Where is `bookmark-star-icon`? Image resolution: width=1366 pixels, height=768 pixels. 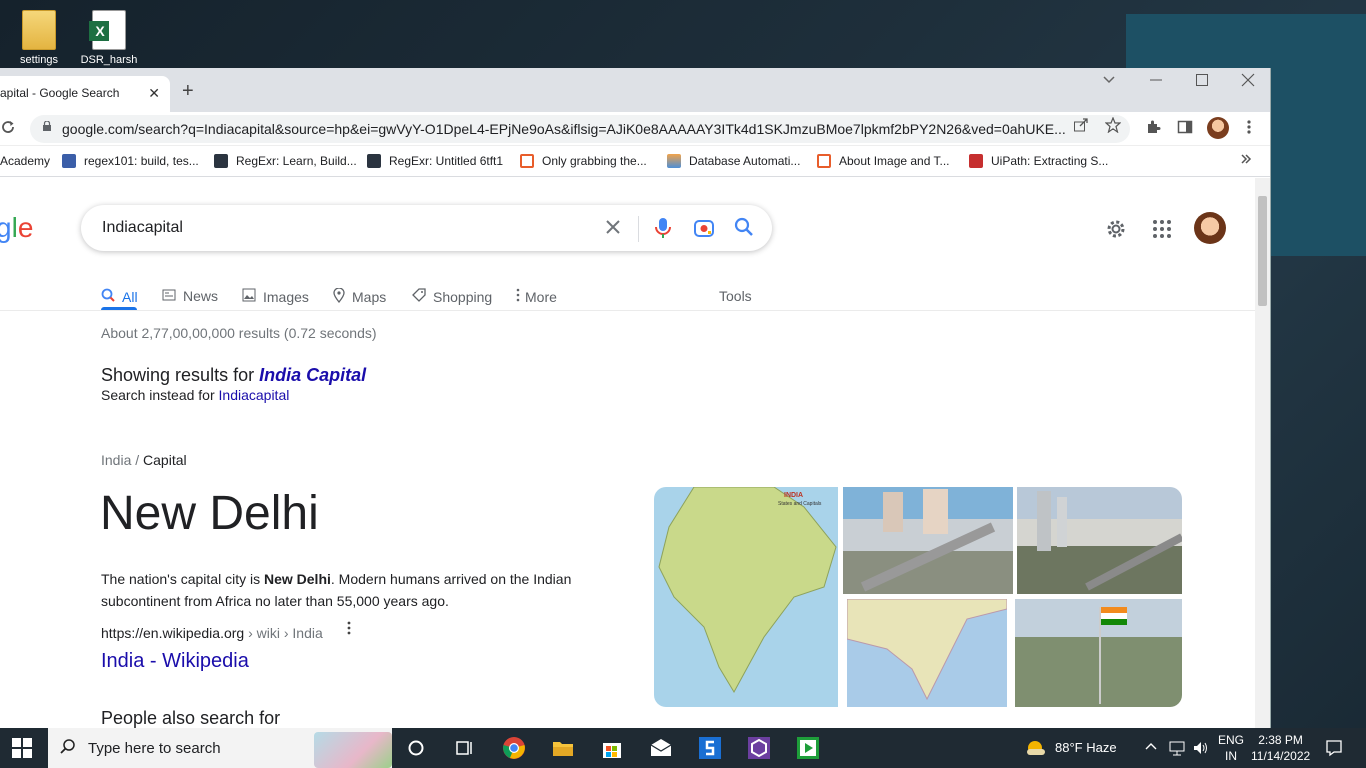
bookmark-star-icon is located at coordinates (1113, 126).